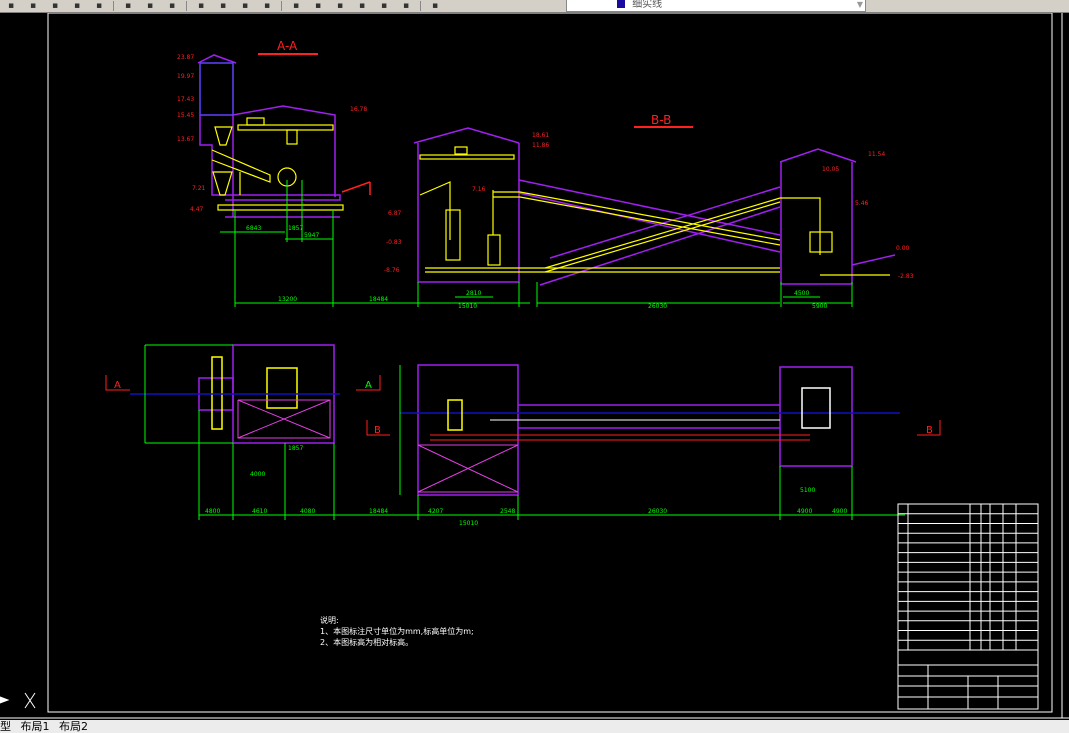  What do you see at coordinates (185, 115) in the screenshot?
I see `svg-text: 15.45` at bounding box center [185, 115].